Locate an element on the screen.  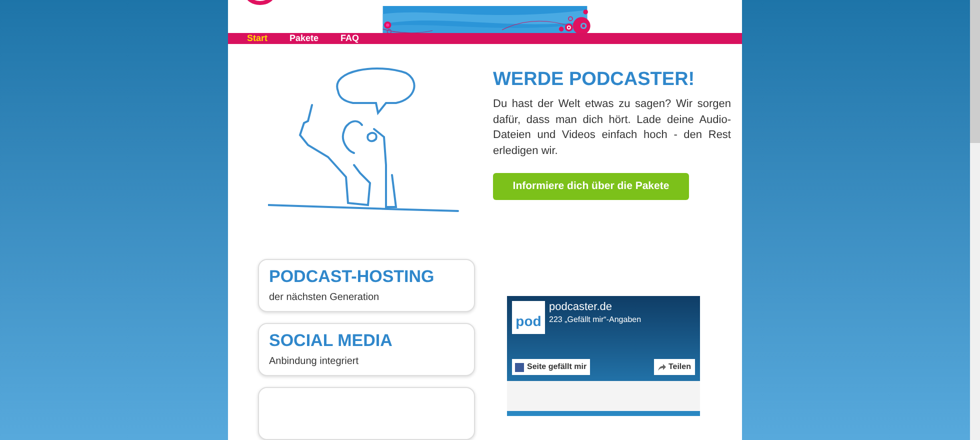
feature-card: SOCIAL MEDIA Anbindung integriert is located at coordinates (366, 349).